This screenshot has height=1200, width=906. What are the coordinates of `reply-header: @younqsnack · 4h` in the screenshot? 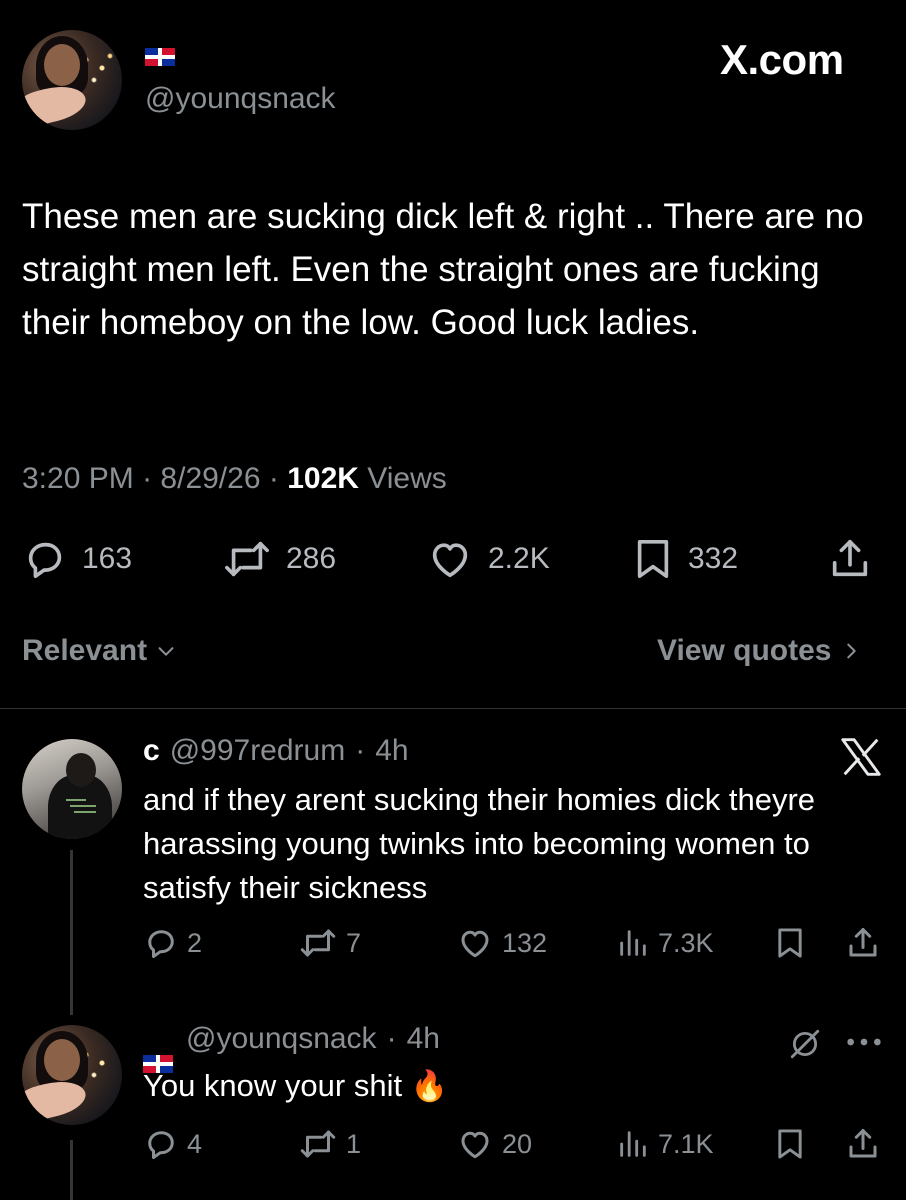 It's located at (313, 1039).